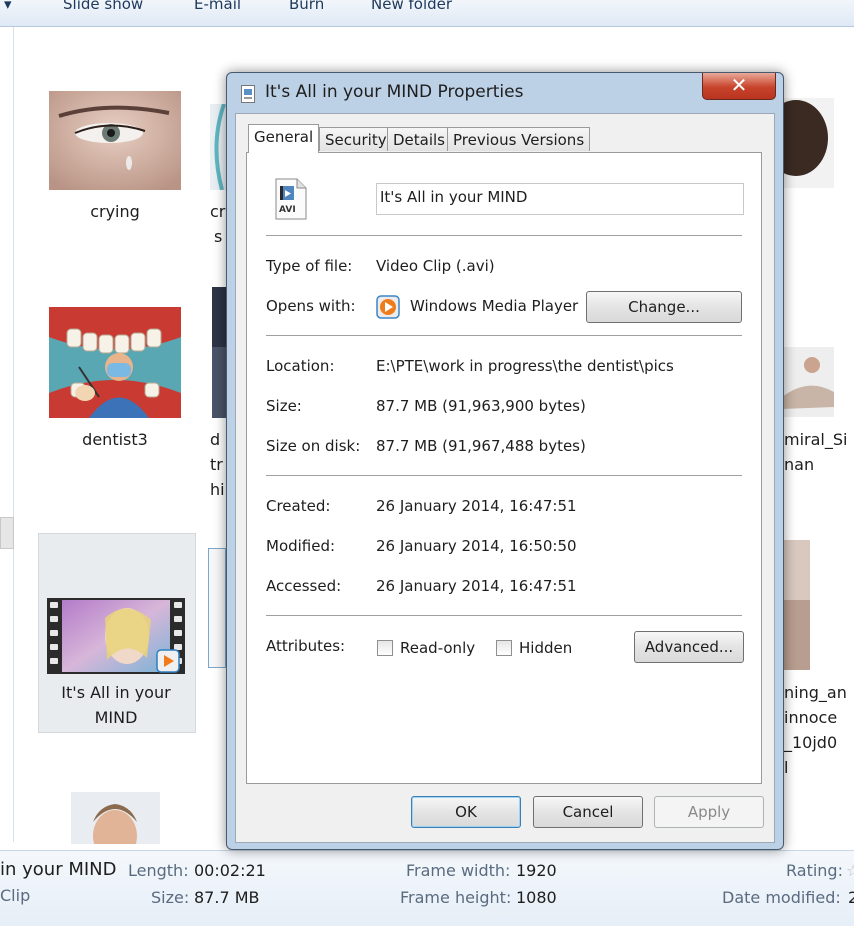 The image size is (854, 926). What do you see at coordinates (851, 897) in the screenshot?
I see `date-modified-value: 2` at bounding box center [851, 897].